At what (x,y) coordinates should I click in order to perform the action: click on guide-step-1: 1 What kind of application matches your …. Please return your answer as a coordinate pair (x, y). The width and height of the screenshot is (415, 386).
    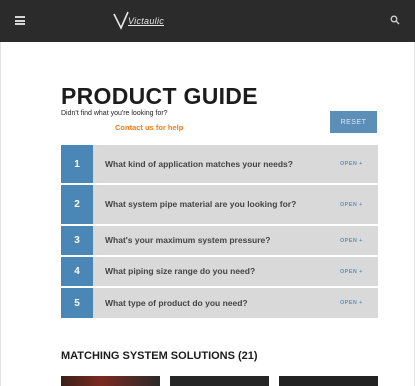
    Looking at the image, I should click on (219, 164).